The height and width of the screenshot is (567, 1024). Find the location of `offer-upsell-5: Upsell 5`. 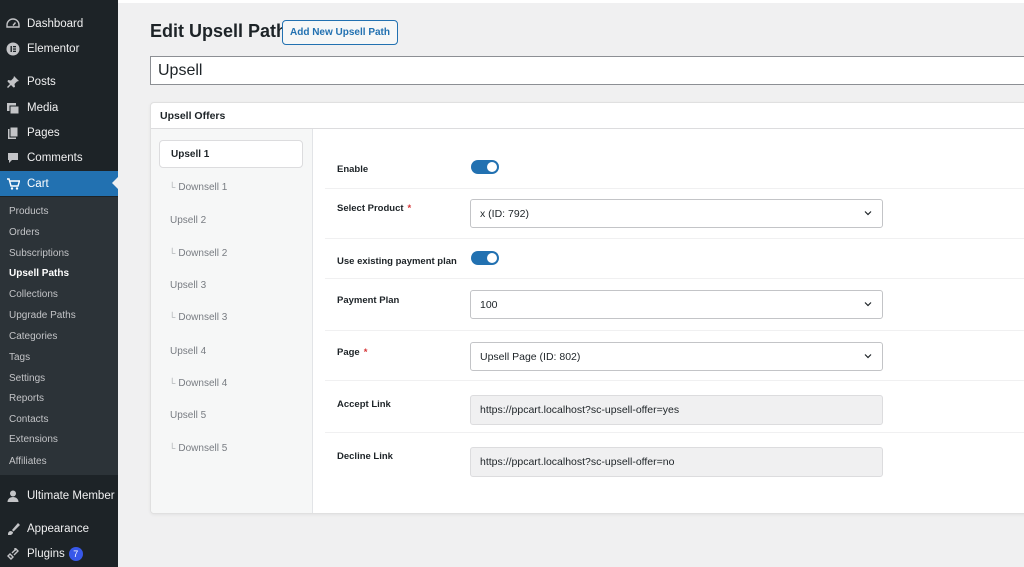

offer-upsell-5: Upsell 5 is located at coordinates (231, 415).